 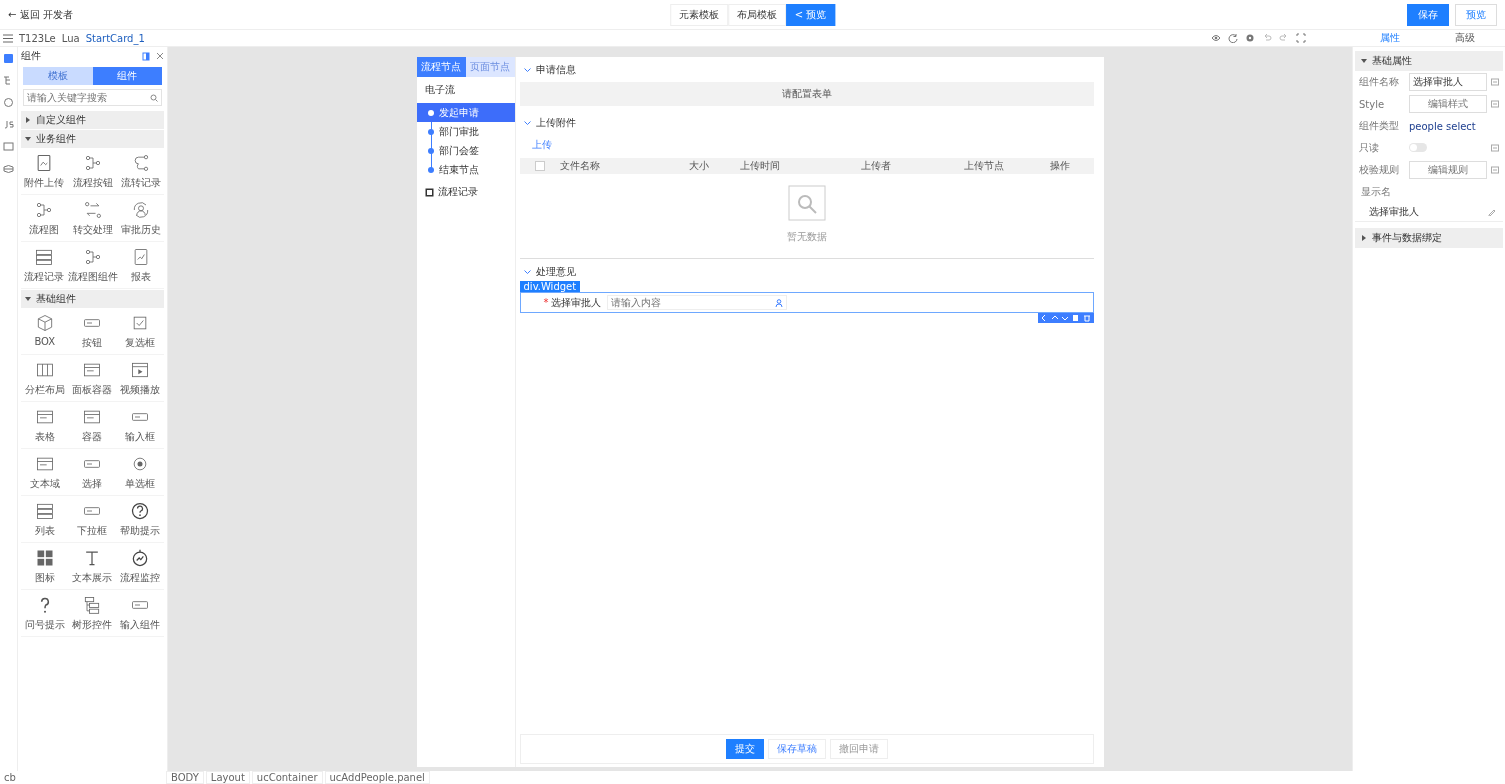 I want to click on component-item: 审批历史, so click(x=140, y=218).